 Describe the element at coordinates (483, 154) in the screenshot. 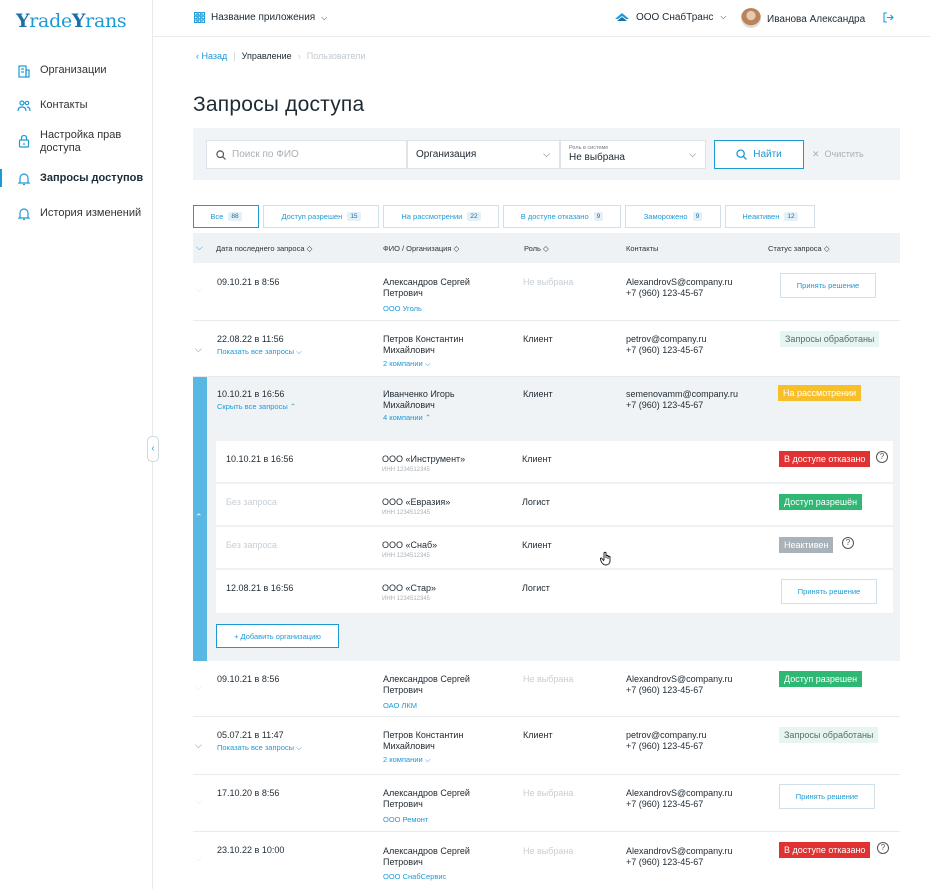

I see `organization-select: Организация ⌵` at that location.